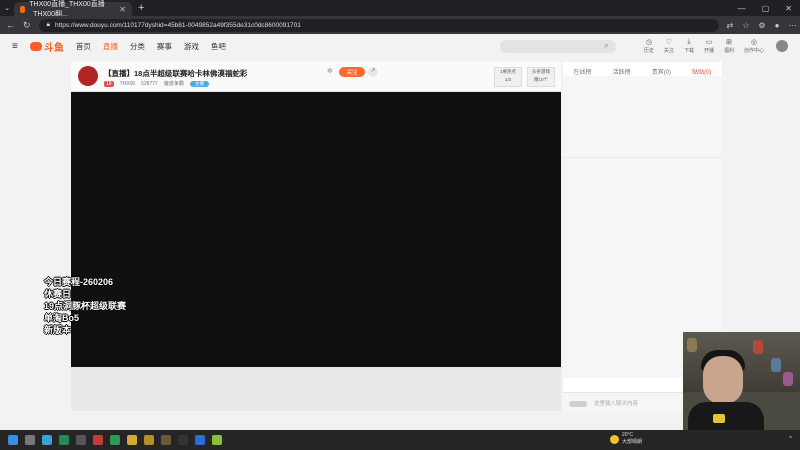 This screenshot has height=450, width=800. I want to click on heart-icon: ♡, so click(669, 42).